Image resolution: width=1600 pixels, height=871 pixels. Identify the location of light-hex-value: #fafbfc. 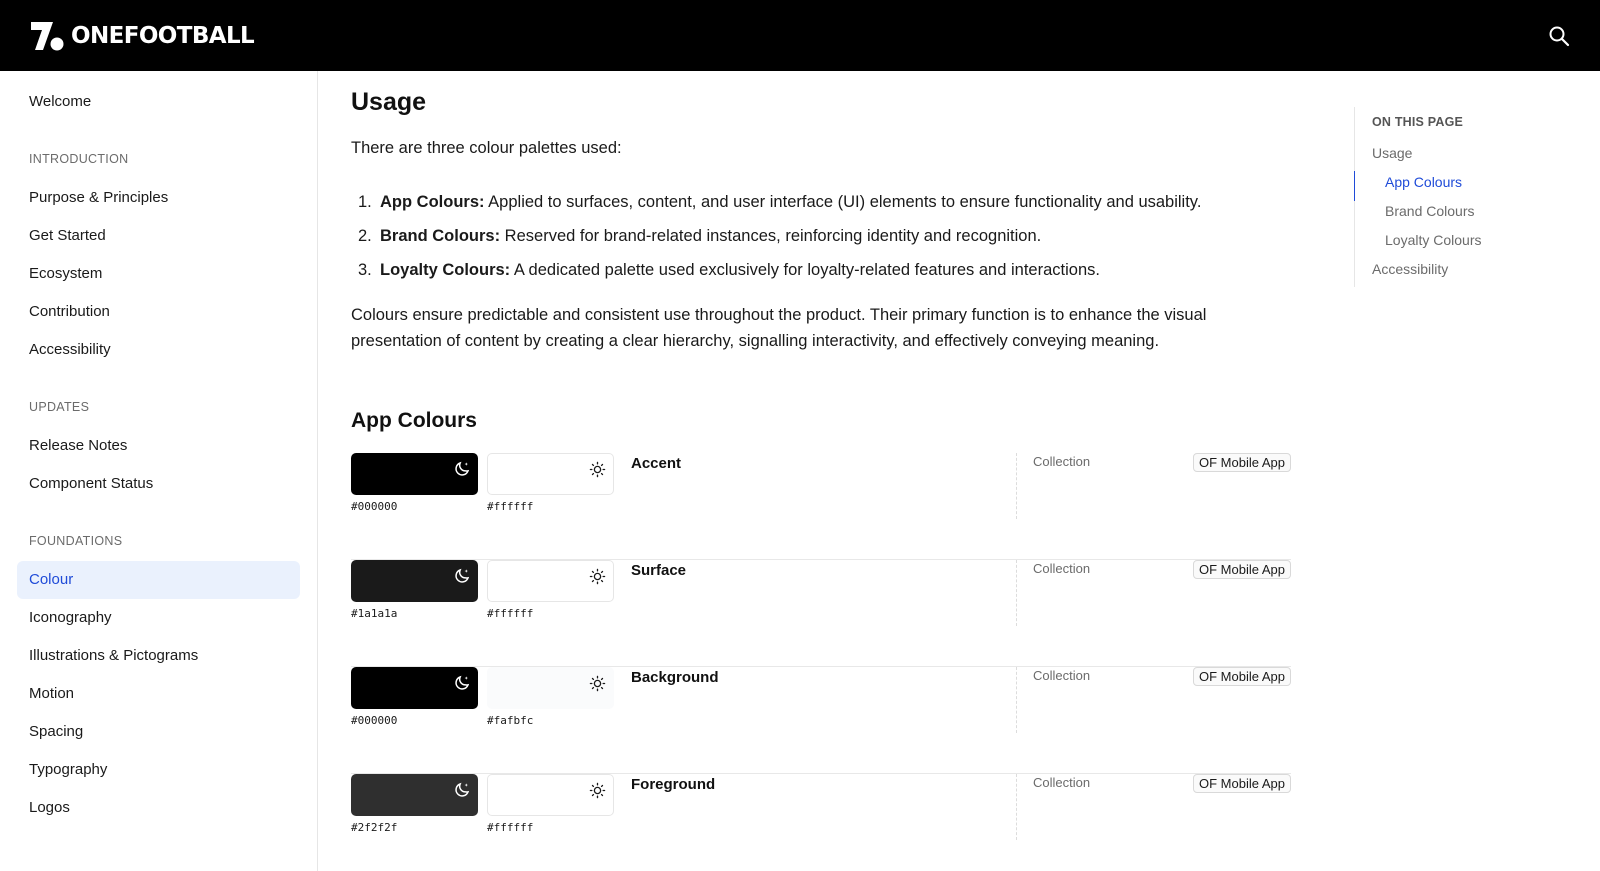
(510, 720).